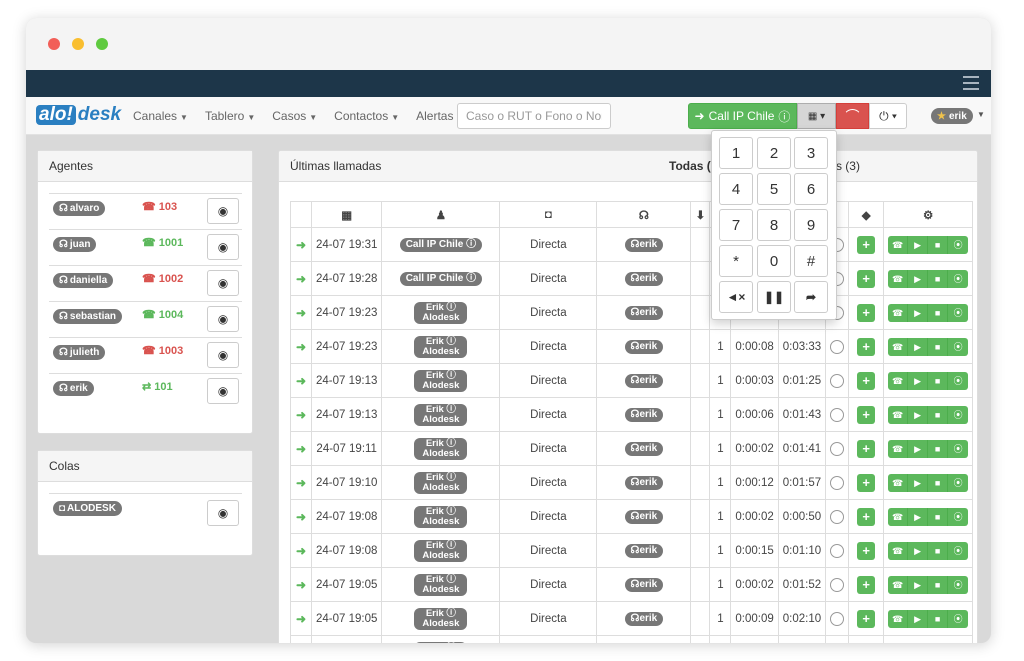  Describe the element at coordinates (774, 153) in the screenshot. I see `dialpad-key-2: 2` at that location.